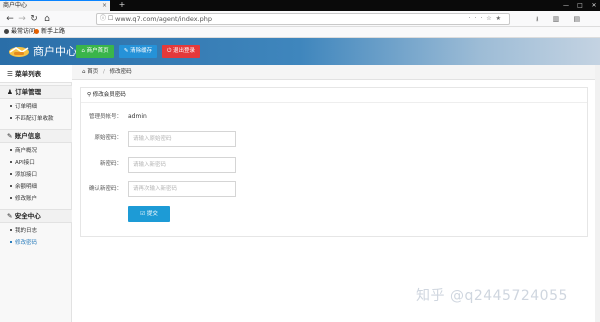 The width and height of the screenshot is (600, 322). What do you see at coordinates (336, 72) in the screenshot?
I see `breadcrumb: ⌂ 首页 / 修改密码` at bounding box center [336, 72].